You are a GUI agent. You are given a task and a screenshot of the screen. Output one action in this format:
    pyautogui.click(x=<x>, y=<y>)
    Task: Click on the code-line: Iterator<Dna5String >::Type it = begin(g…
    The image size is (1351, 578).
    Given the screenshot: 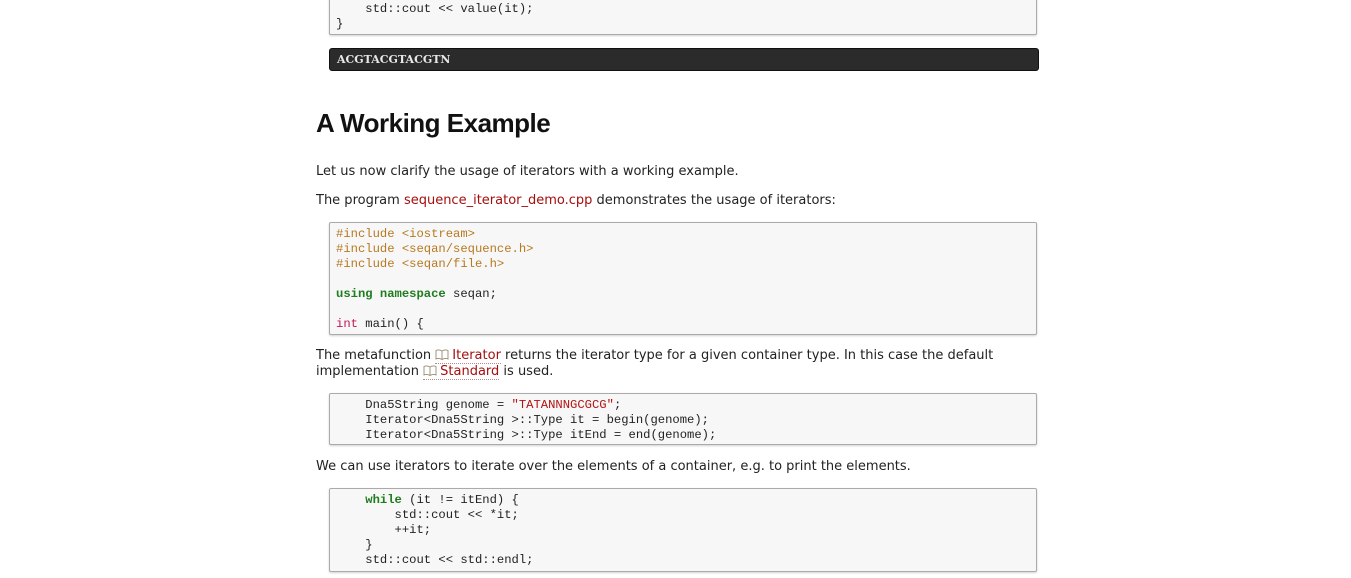 What is the action you would take?
    pyautogui.click(x=522, y=420)
    